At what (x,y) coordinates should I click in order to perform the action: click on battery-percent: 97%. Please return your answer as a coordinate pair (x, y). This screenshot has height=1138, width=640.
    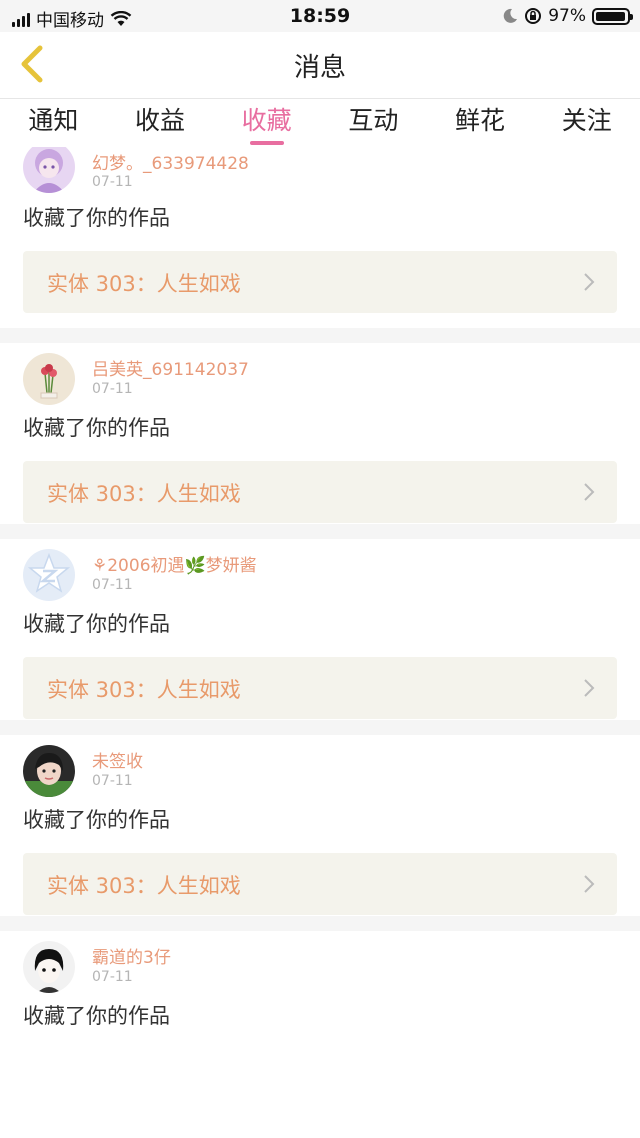
    Looking at the image, I should click on (567, 16).